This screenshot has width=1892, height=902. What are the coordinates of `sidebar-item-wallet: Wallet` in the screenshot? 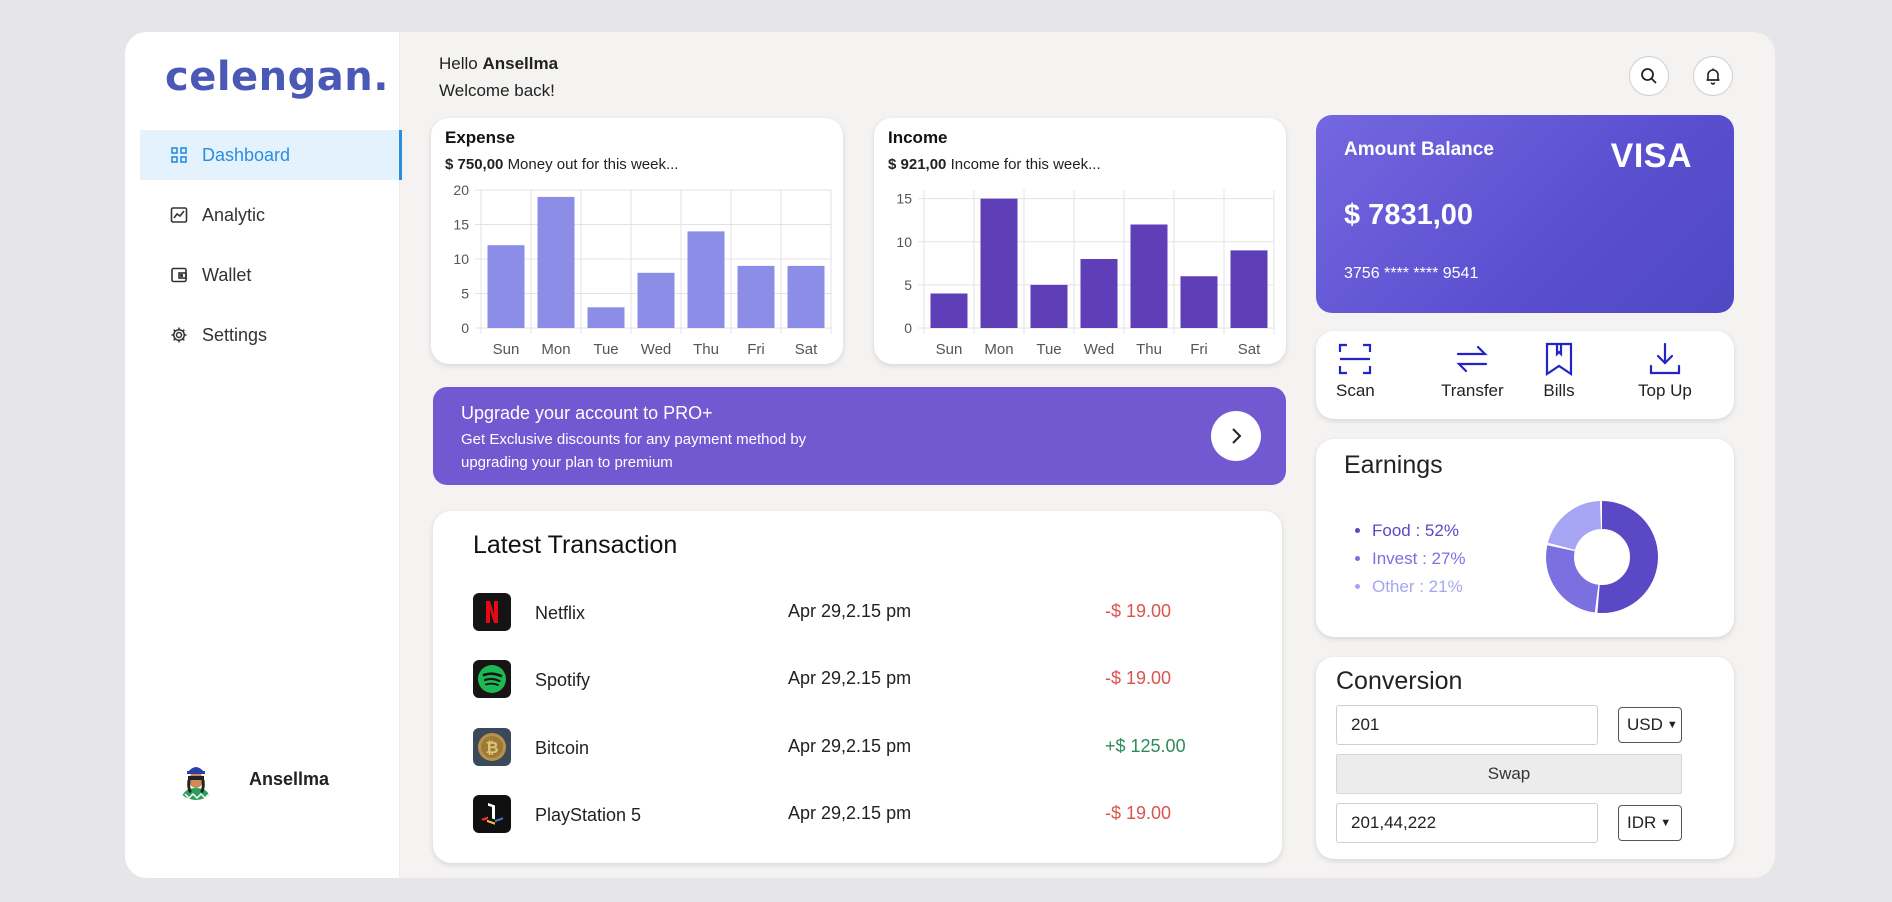 It's located at (271, 275).